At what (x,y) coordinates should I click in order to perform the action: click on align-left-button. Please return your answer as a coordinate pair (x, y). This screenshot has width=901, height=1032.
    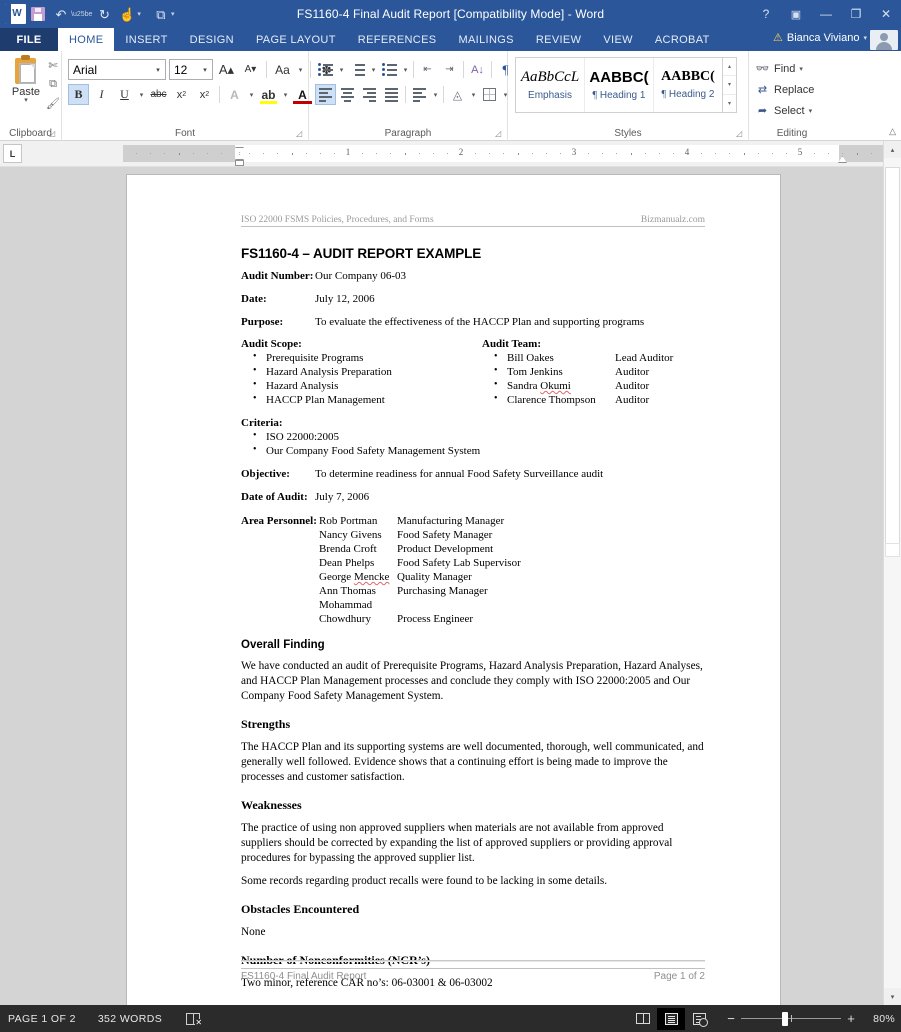
    Looking at the image, I should click on (325, 94).